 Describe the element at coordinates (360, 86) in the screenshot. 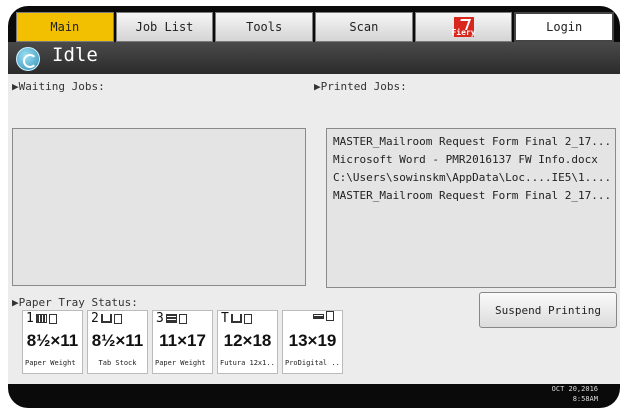

I see `printed-jobs-label: ▶Printed Jobs:` at that location.